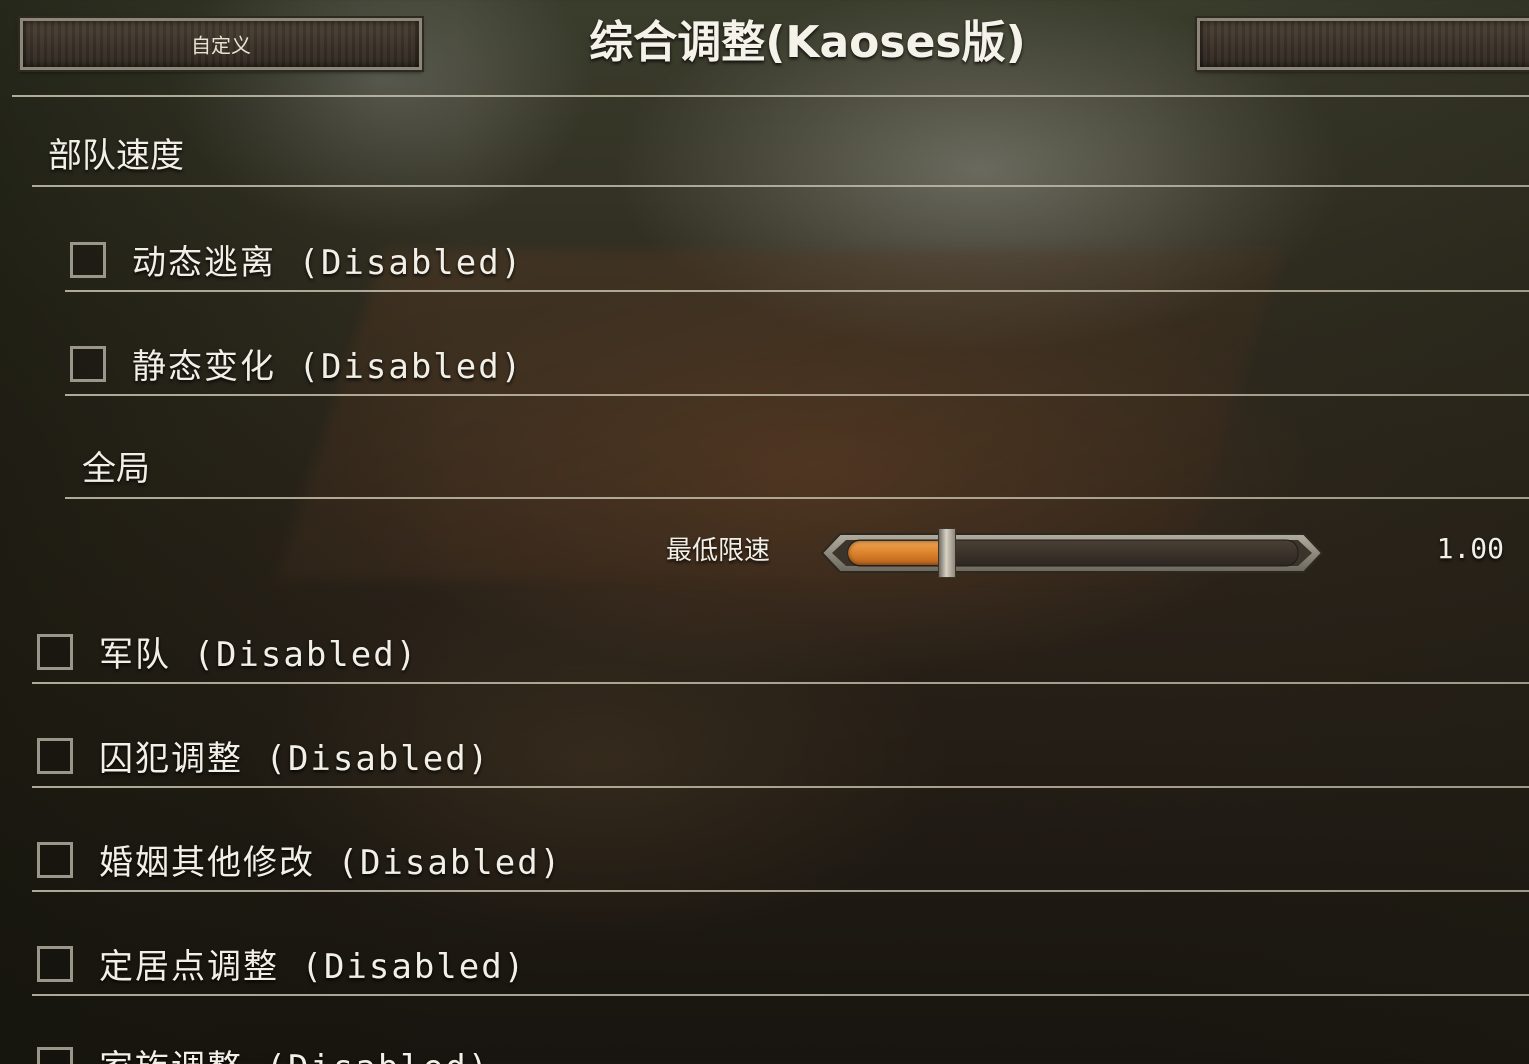 The width and height of the screenshot is (1529, 1064). What do you see at coordinates (1470, 548) in the screenshot?
I see `min-speed-value: 1.00` at bounding box center [1470, 548].